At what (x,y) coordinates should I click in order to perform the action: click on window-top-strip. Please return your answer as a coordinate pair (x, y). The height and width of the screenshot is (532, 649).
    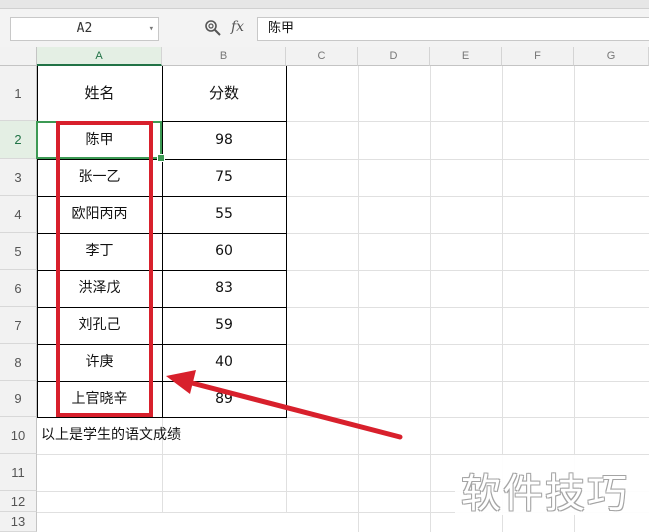
    Looking at the image, I should click on (324, 4).